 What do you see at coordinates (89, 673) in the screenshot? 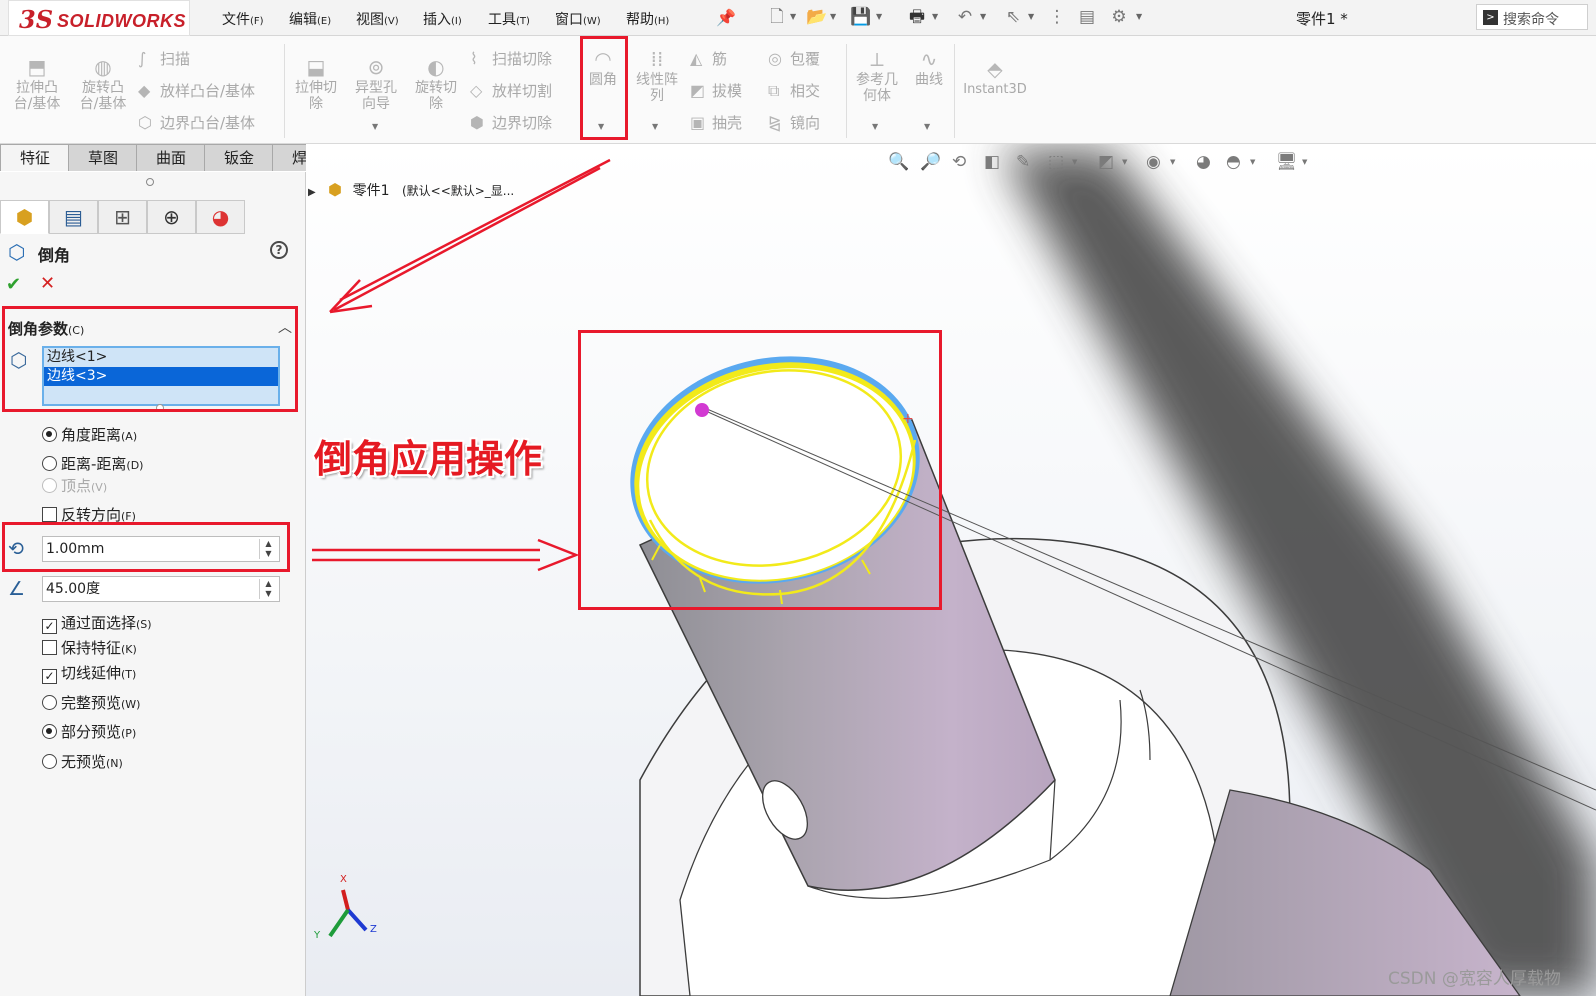
I see `tangent-propagation-checkbox: ✓ 切线延伸(T)` at bounding box center [89, 673].